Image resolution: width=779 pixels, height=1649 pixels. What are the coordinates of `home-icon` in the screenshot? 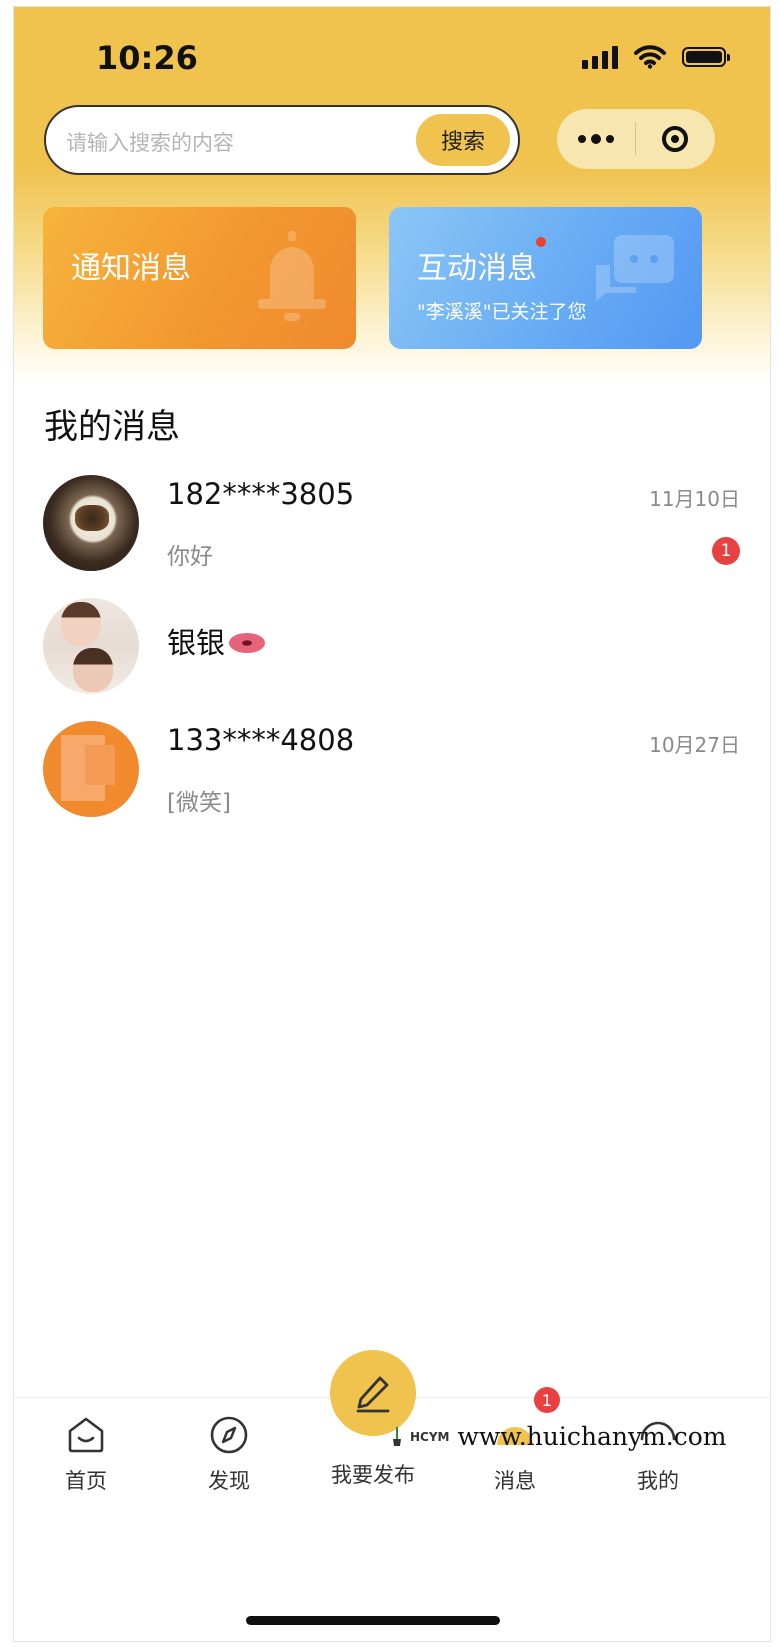 It's located at (86, 1435).